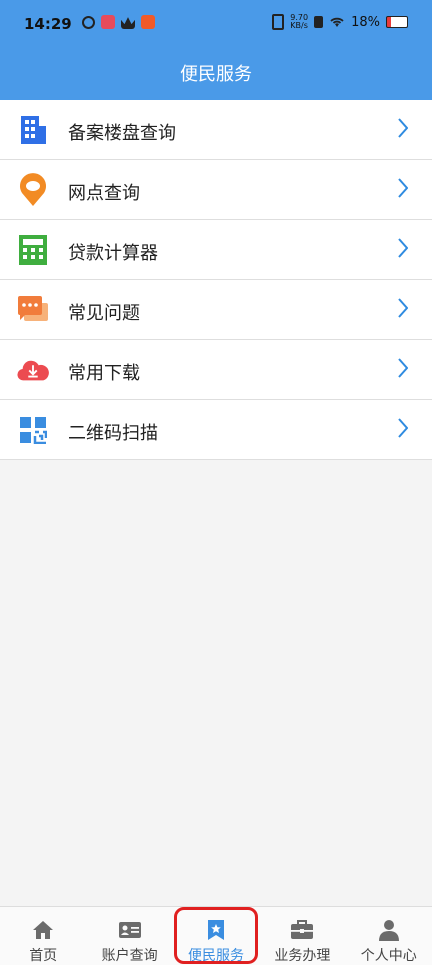 The width and height of the screenshot is (432, 965). I want to click on status-bar: 14:29 9.70 KB/s 18%, so click(216, 25).